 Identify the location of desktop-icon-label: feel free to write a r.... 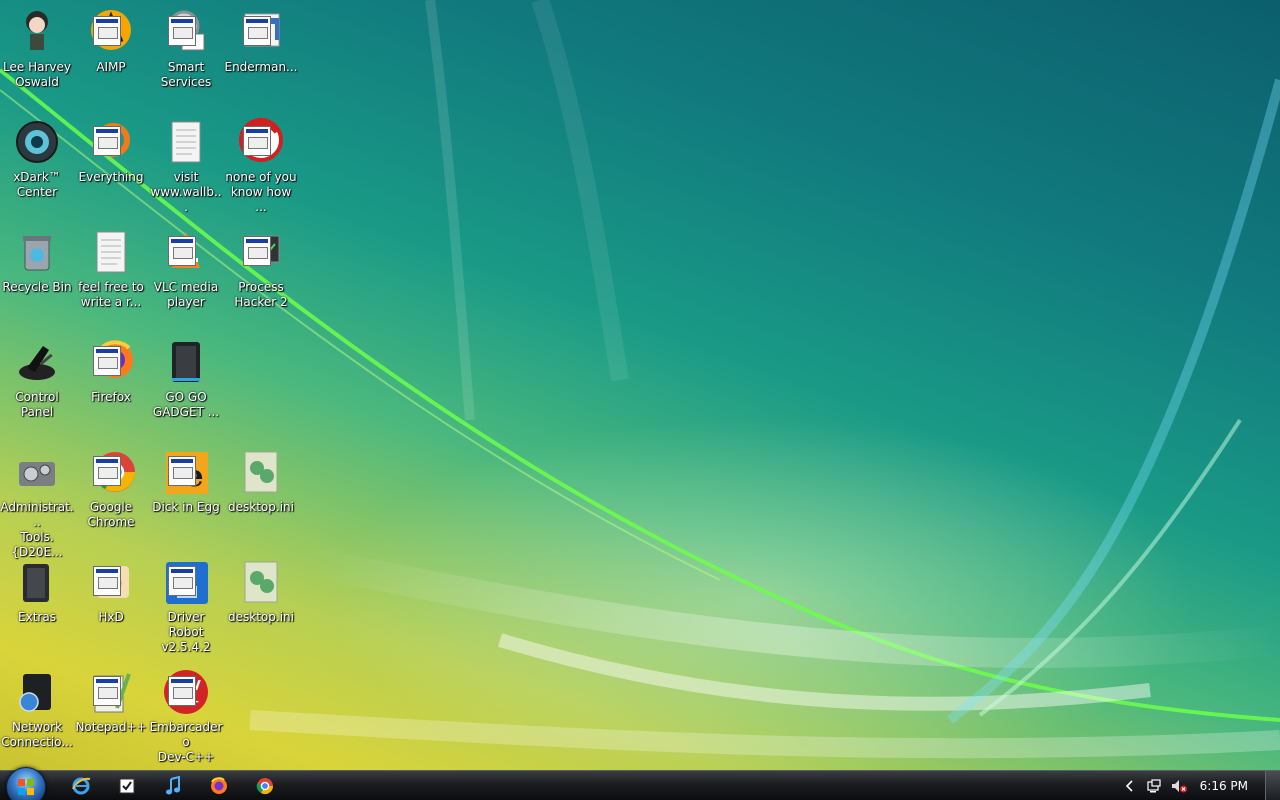
(111, 294).